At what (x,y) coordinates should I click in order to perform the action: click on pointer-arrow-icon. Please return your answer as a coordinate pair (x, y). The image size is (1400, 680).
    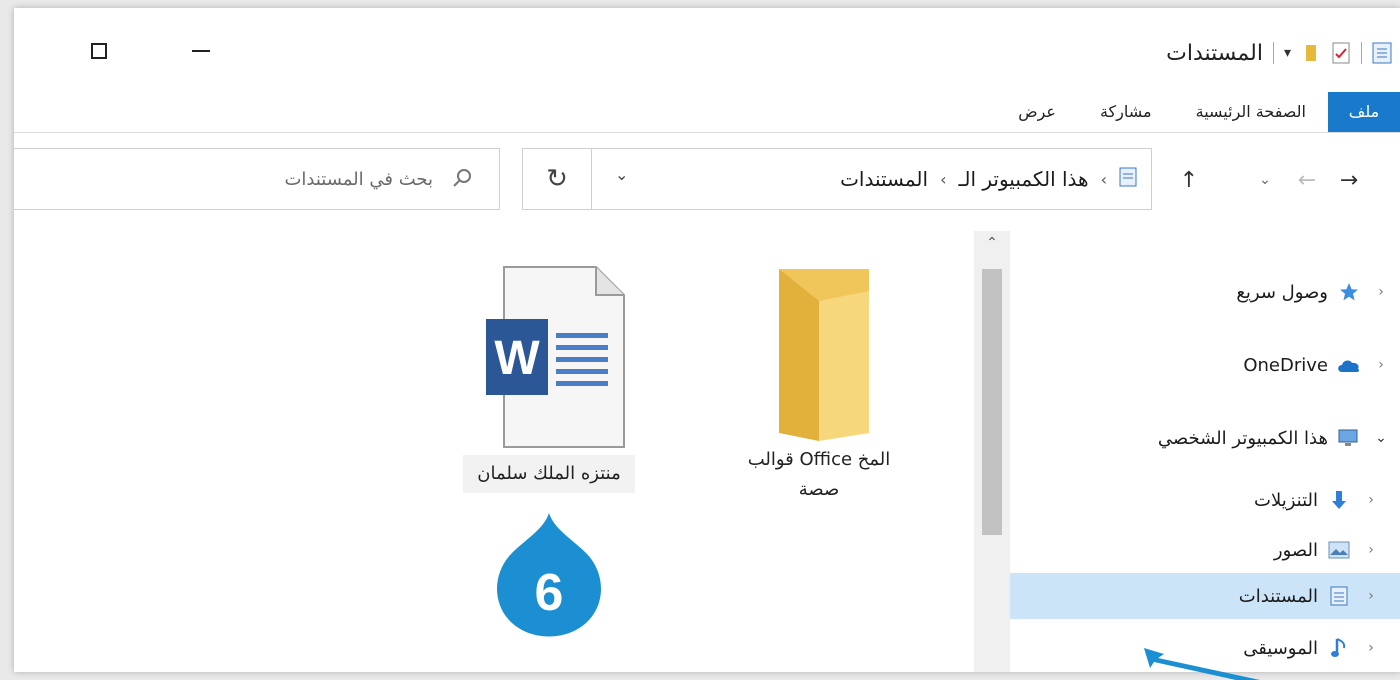
    Looking at the image, I should click on (1202, 664).